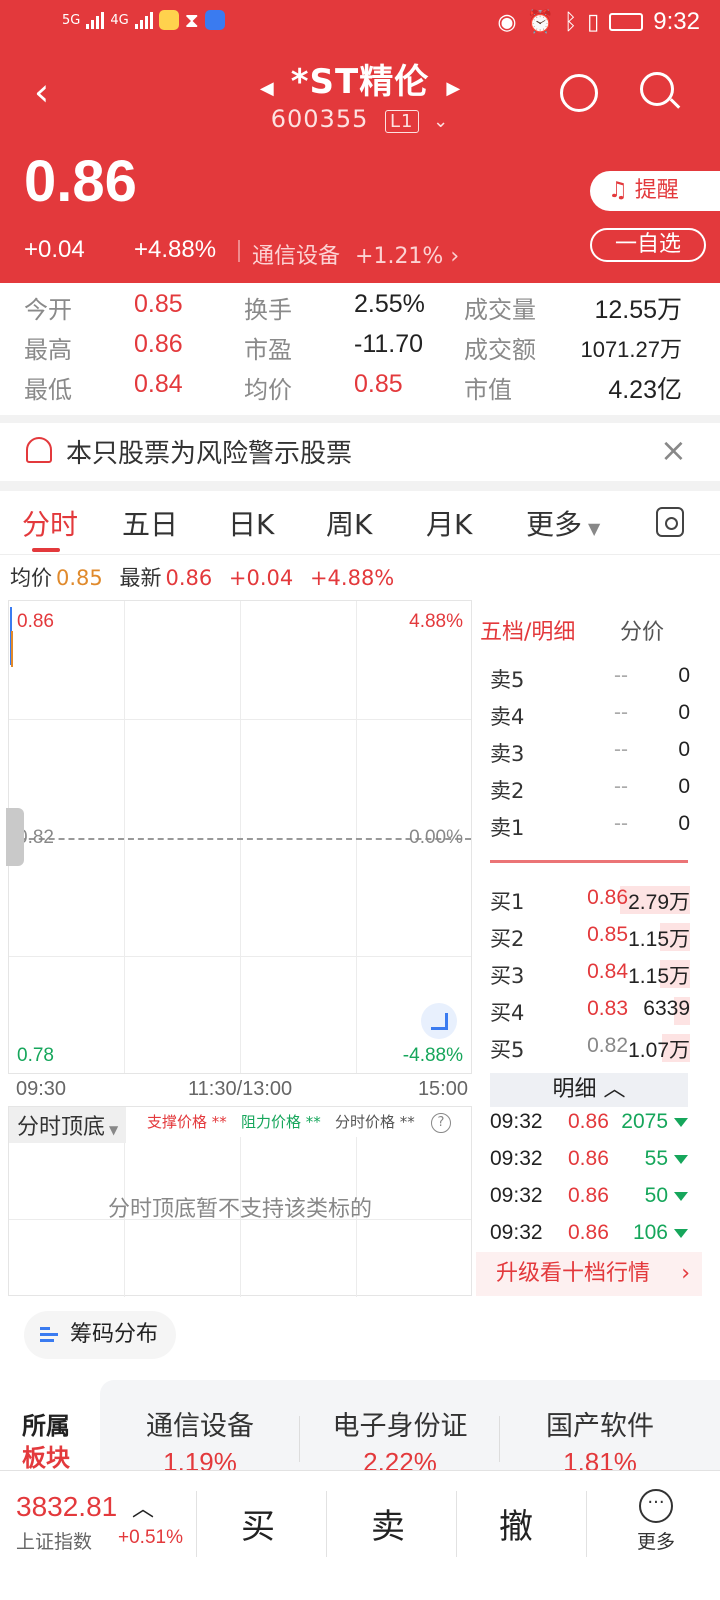 The height and width of the screenshot is (1600, 720). What do you see at coordinates (655, 191) in the screenshot?
I see `remind-button: ♫ 提醒` at bounding box center [655, 191].